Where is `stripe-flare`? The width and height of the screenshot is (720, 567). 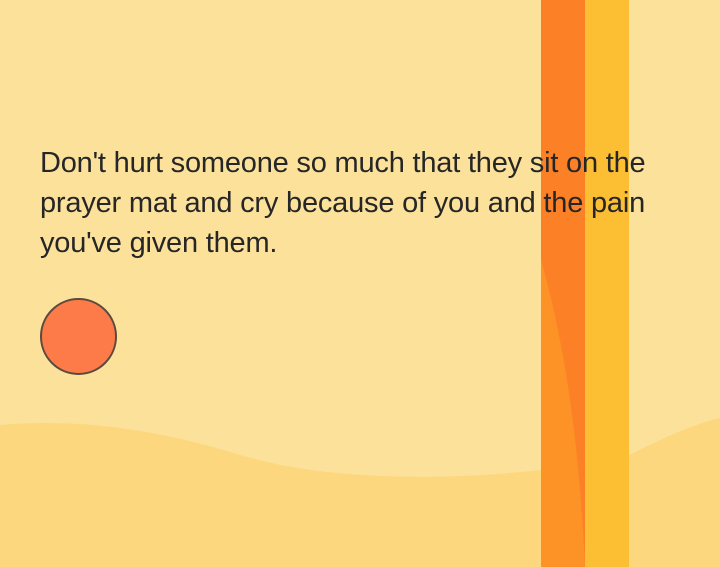
stripe-flare is located at coordinates (563, 413).